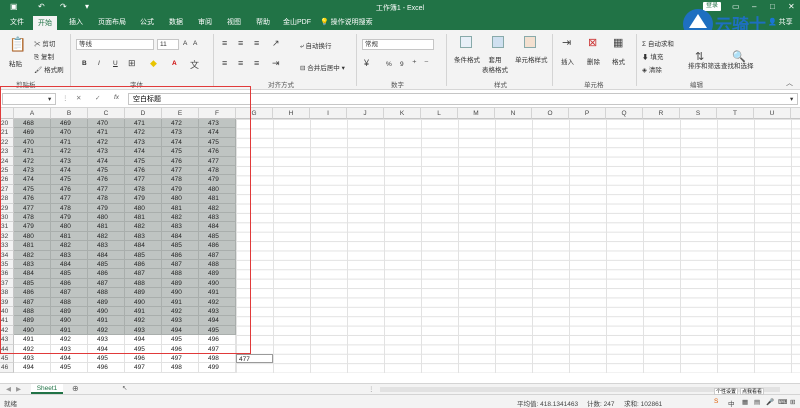 The width and height of the screenshot is (800, 408). What do you see at coordinates (115, 63) in the screenshot?
I see `underline-button: U` at bounding box center [115, 63].